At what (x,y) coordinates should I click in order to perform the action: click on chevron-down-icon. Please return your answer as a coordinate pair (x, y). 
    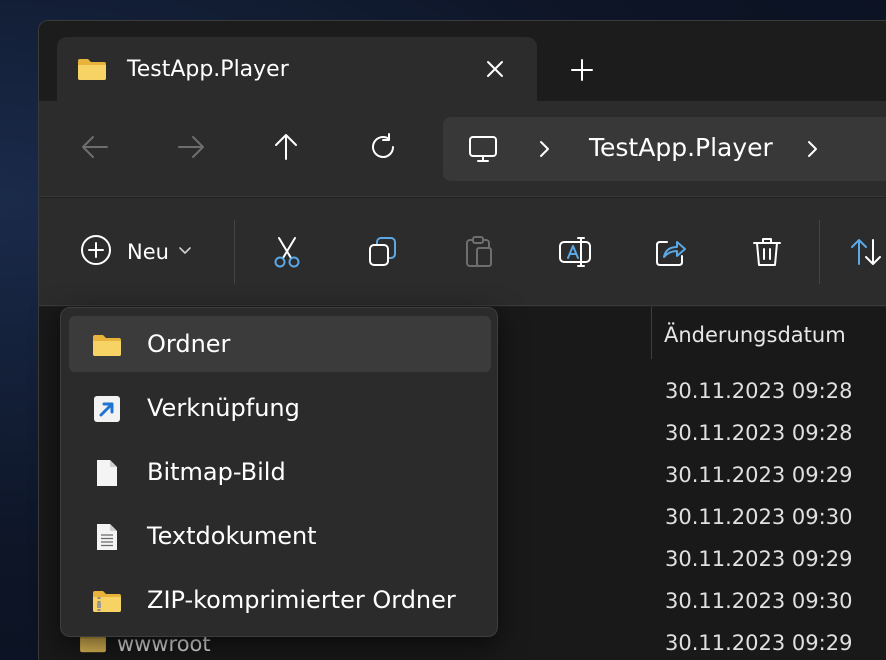
    Looking at the image, I should click on (185, 252).